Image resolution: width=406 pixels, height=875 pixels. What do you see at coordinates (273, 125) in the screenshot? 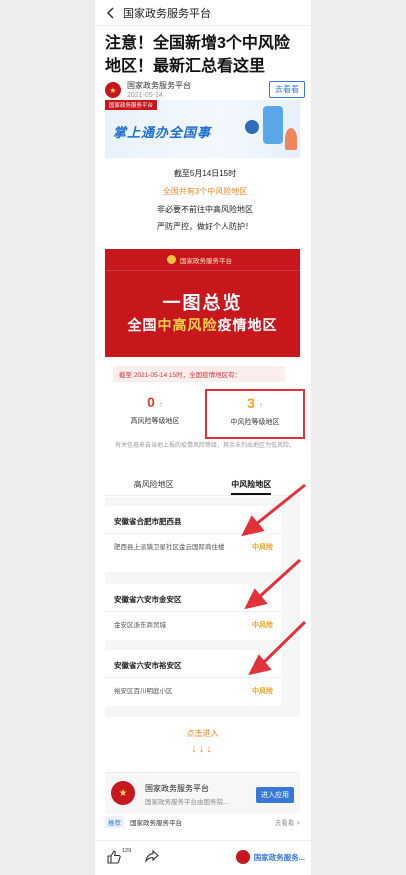
I see `phone-illustration` at bounding box center [273, 125].